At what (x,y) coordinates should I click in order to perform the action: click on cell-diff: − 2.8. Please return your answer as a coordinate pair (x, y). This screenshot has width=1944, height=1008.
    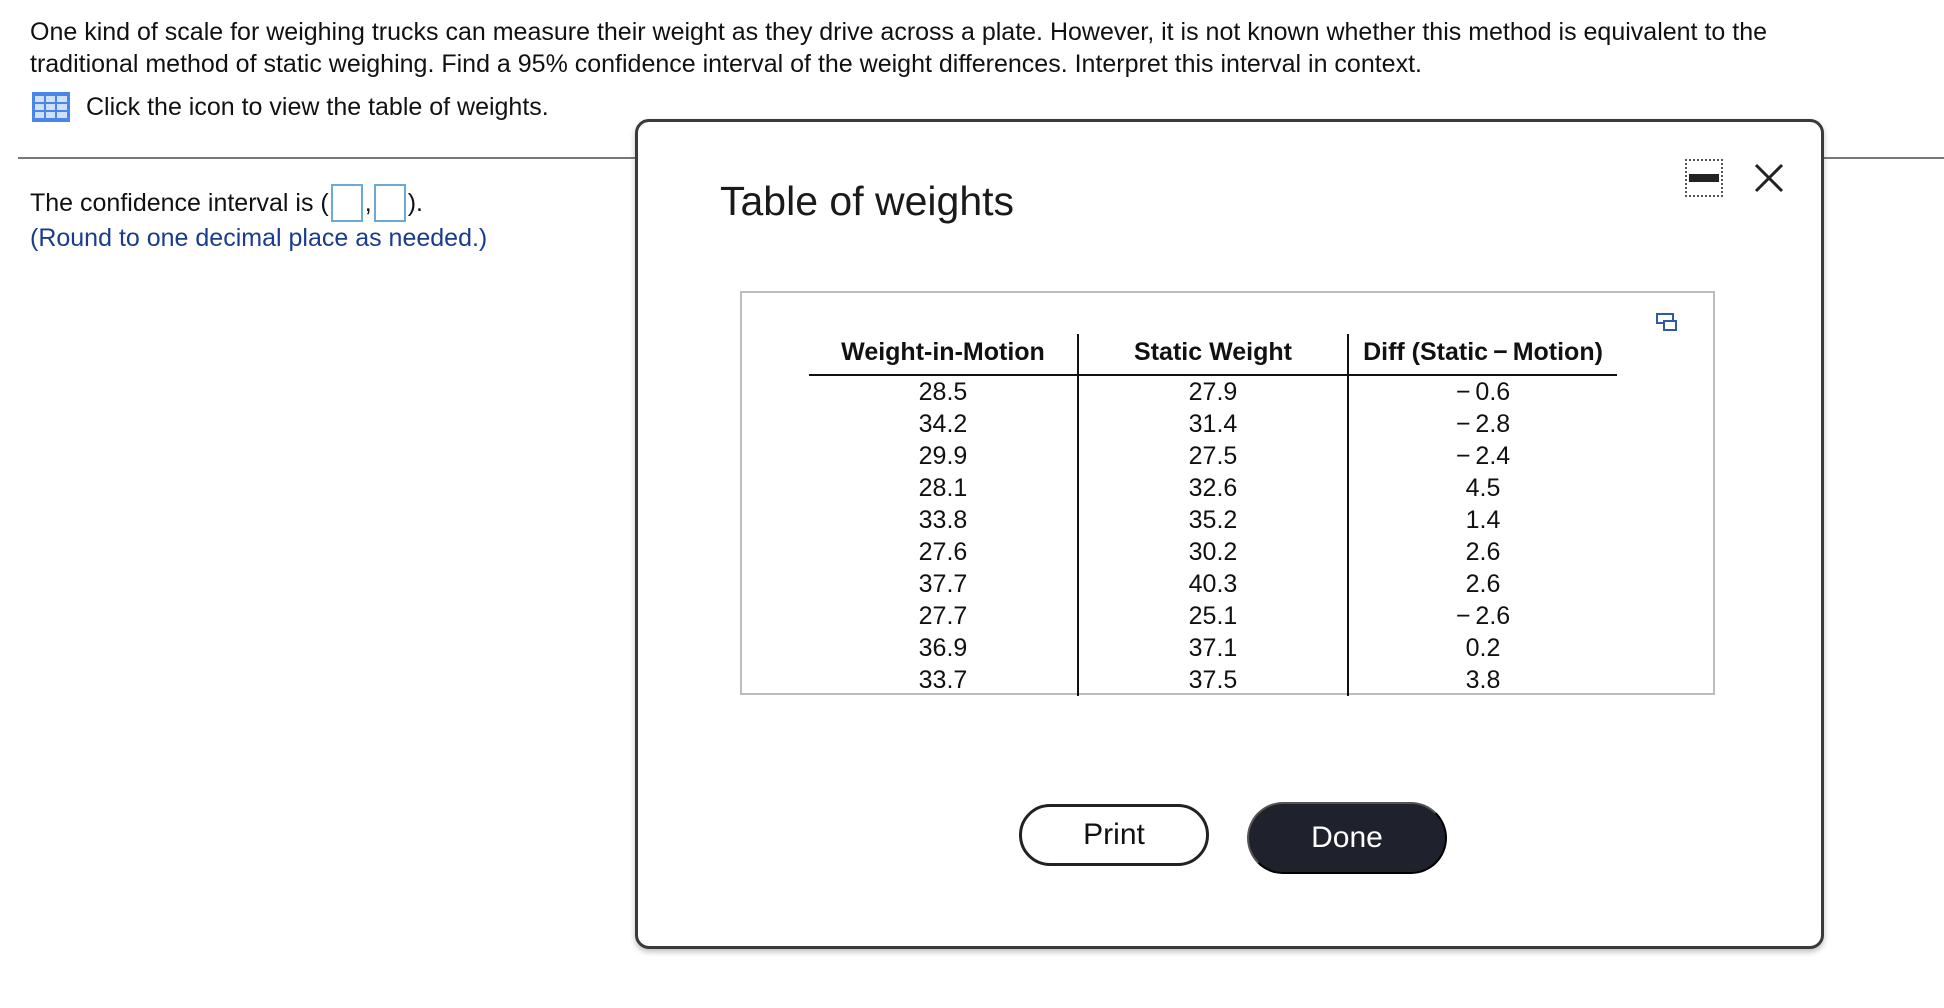
    Looking at the image, I should click on (1482, 424).